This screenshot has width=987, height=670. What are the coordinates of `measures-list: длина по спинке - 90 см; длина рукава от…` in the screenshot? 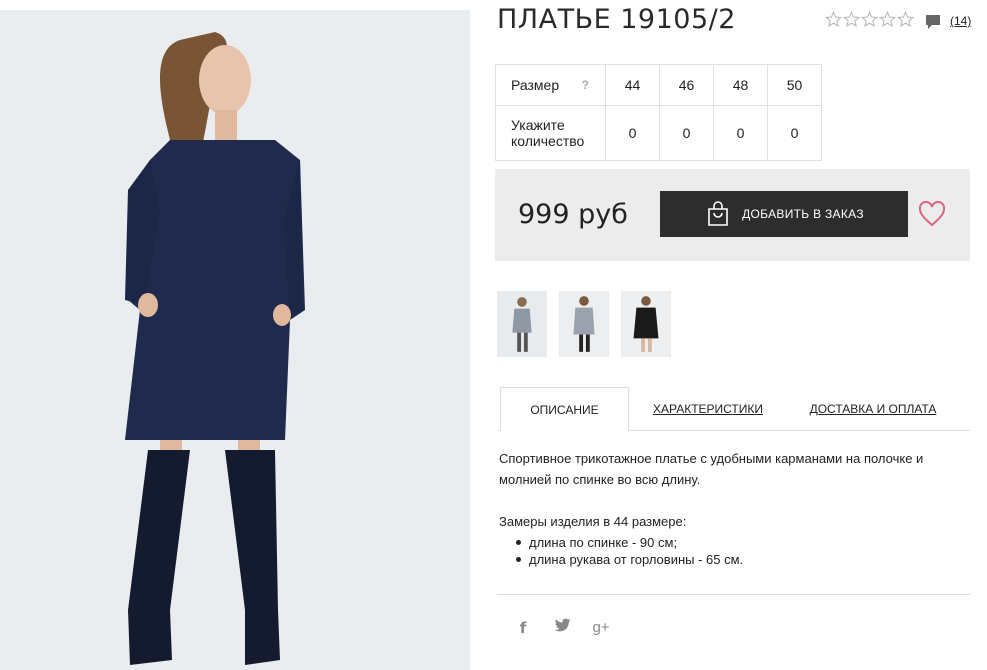 It's located at (629, 551).